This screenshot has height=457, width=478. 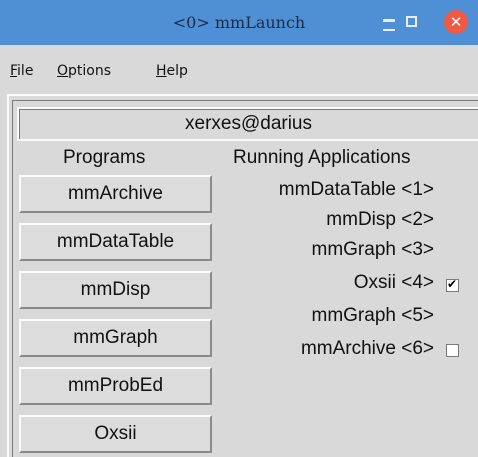 What do you see at coordinates (90, 71) in the screenshot?
I see `menu-options-label: ptions` at bounding box center [90, 71].